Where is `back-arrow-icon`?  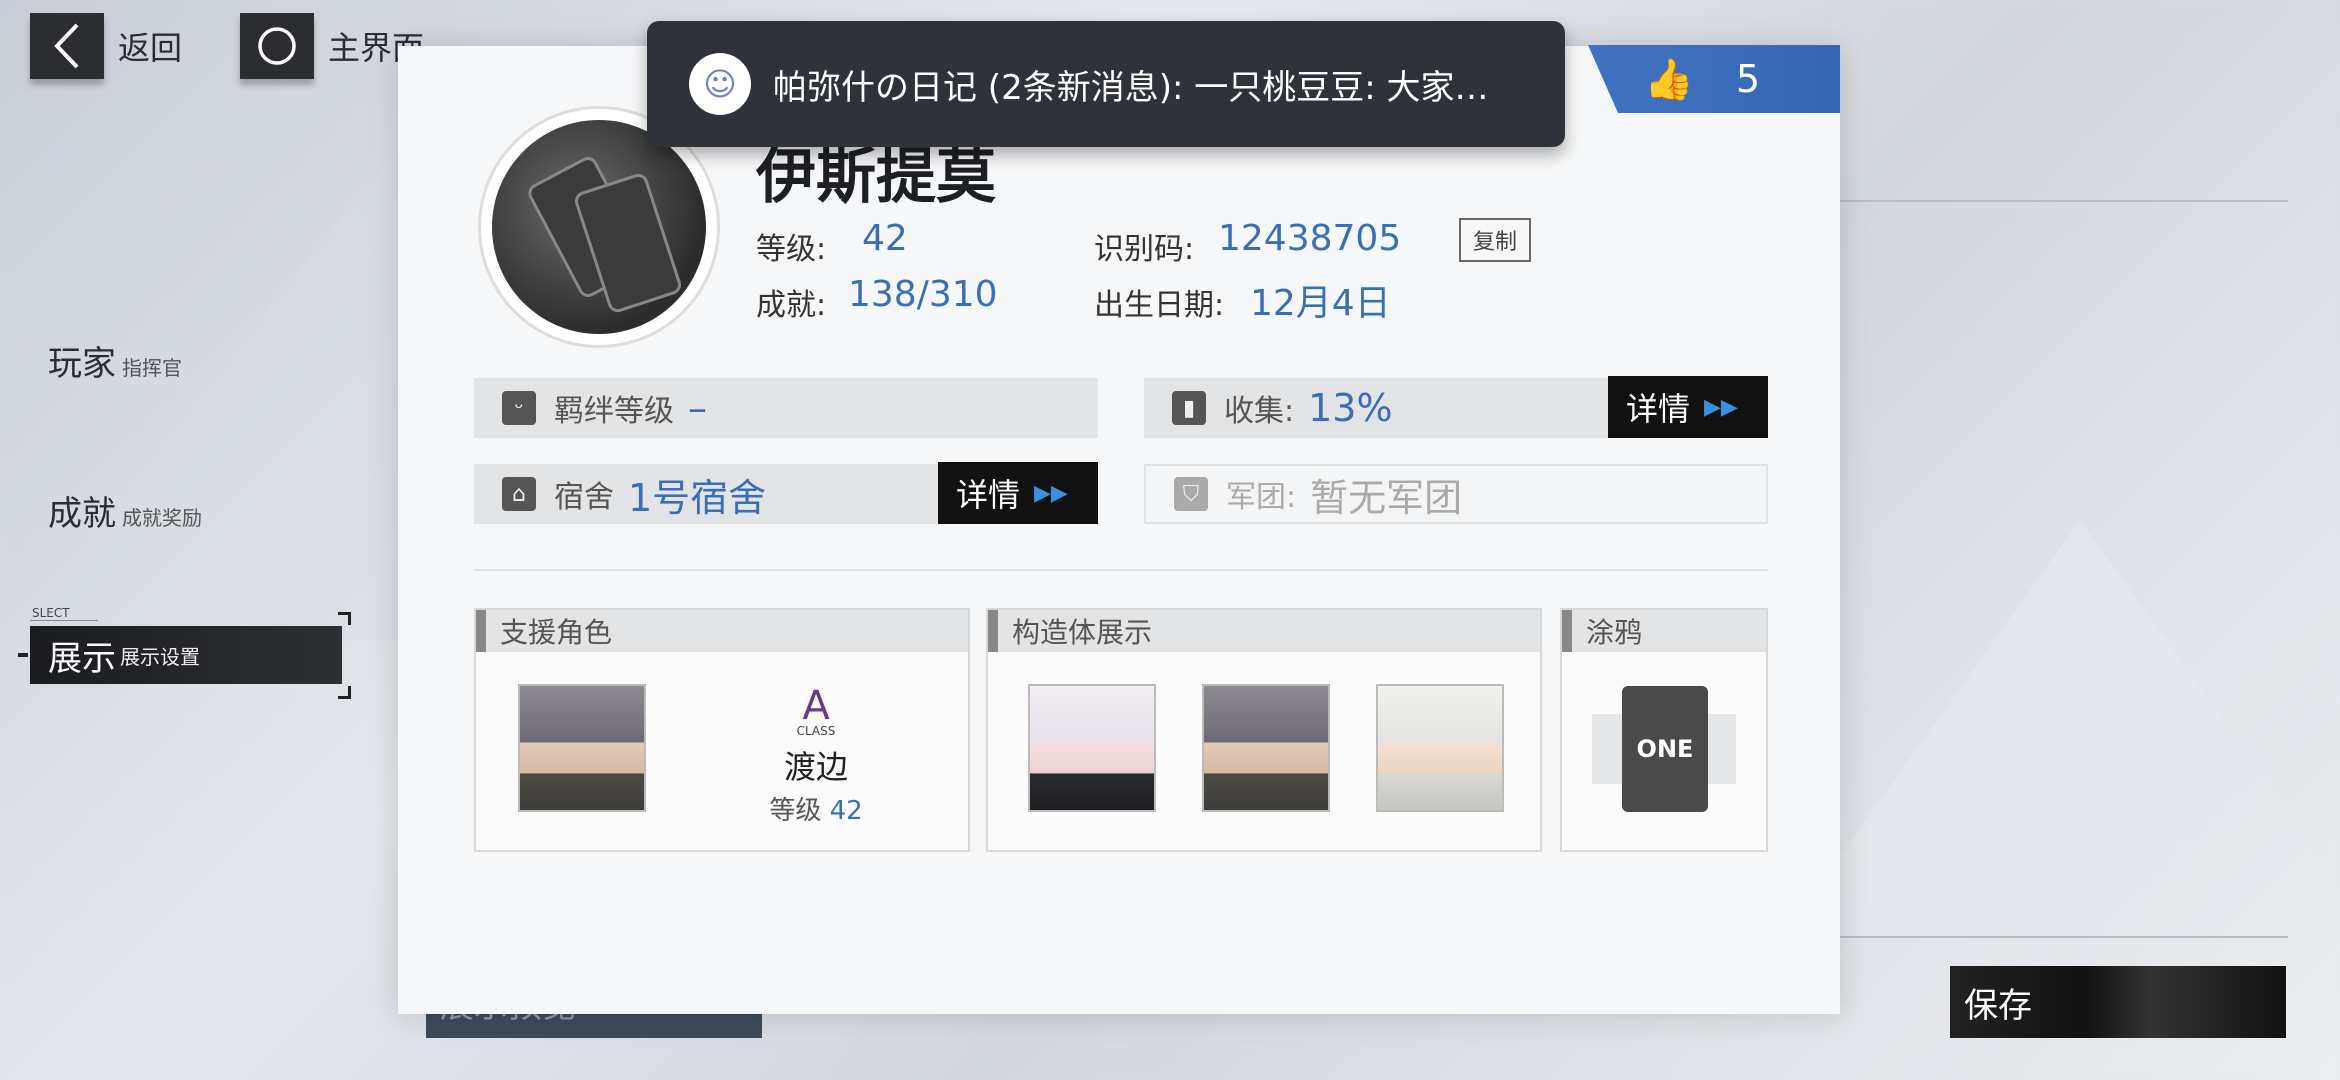
back-arrow-icon is located at coordinates (67, 46).